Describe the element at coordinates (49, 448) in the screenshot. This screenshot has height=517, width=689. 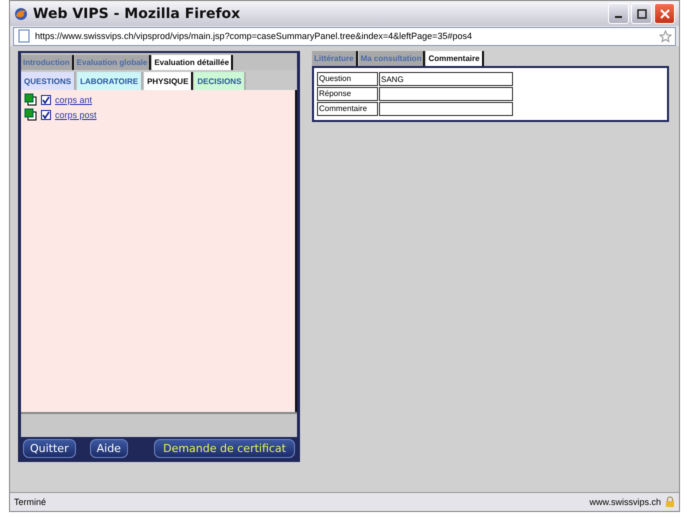
I see `panel-button: Quitter` at that location.